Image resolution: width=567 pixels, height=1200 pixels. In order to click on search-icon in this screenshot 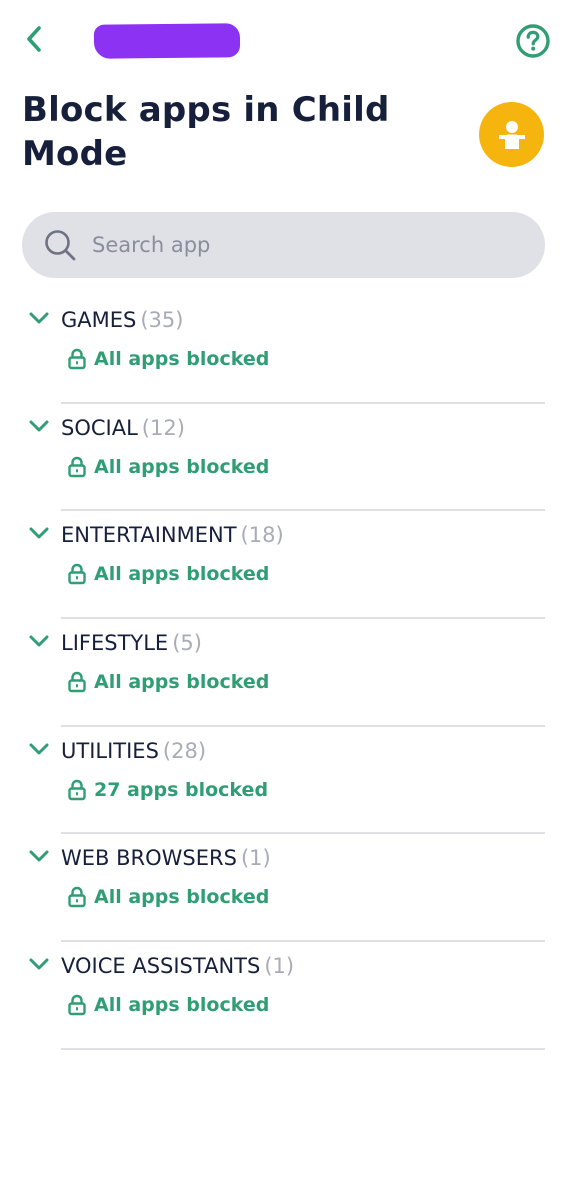, I will do `click(60, 245)`.